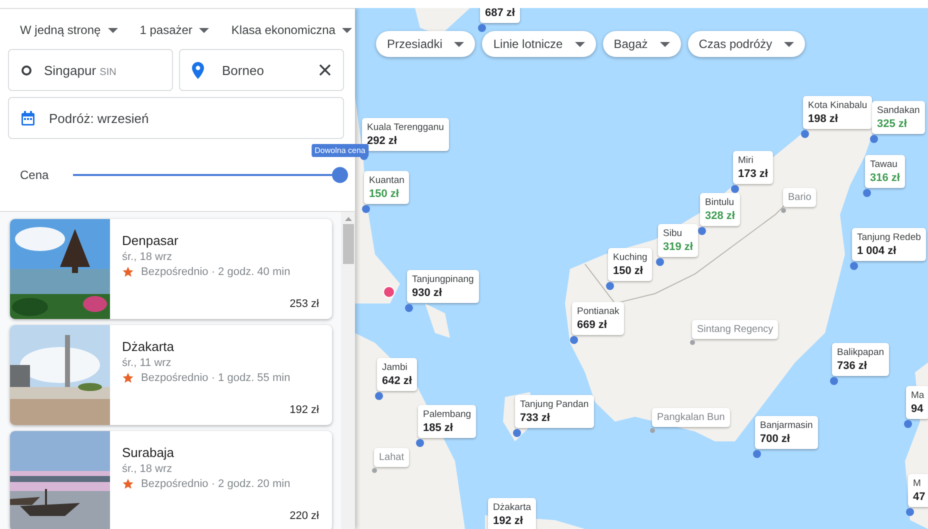 Image resolution: width=928 pixels, height=529 pixels. What do you see at coordinates (917, 402) in the screenshot?
I see `price-marker: Ma 94` at bounding box center [917, 402].